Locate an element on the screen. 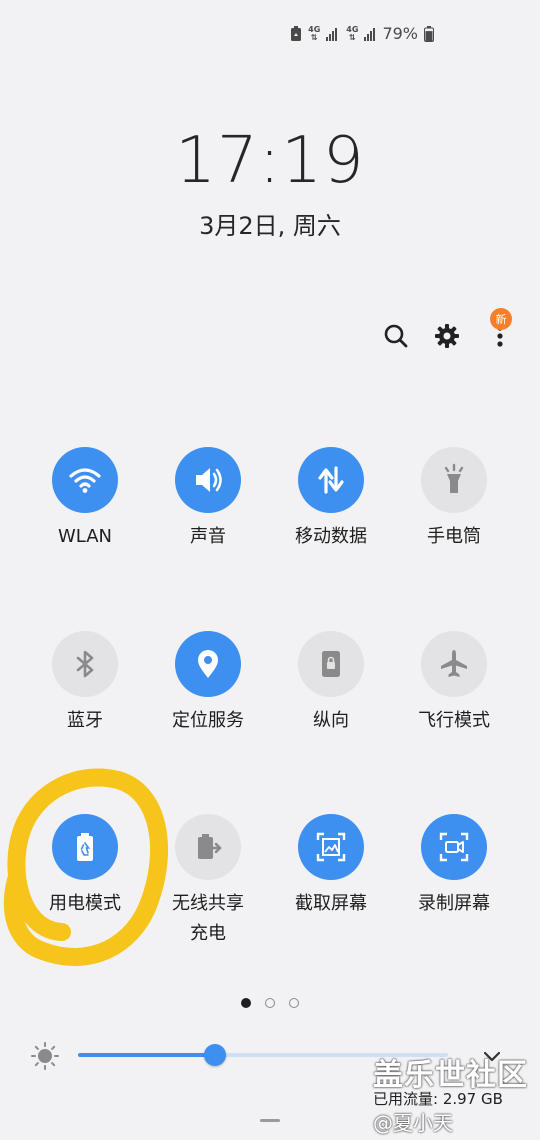  tile-power-mode: 用电模式 is located at coordinates (85, 866).